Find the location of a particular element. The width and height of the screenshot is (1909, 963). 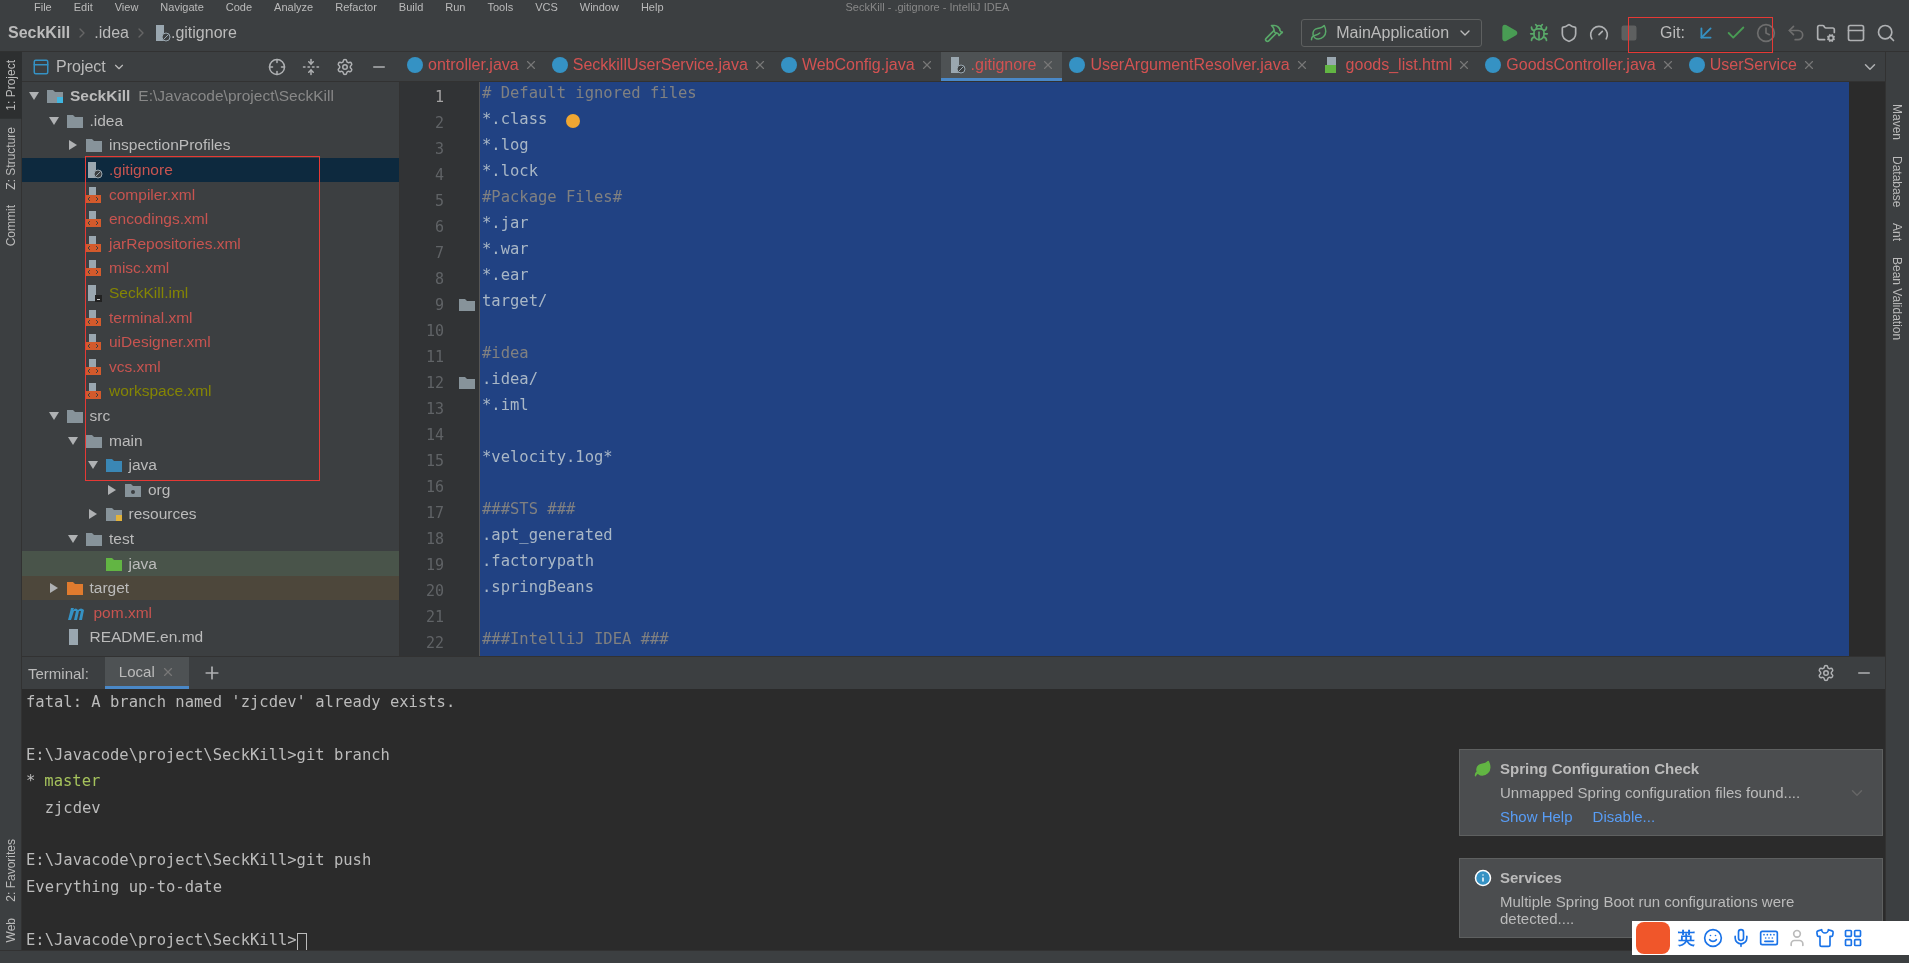

menu-item: Navigate is located at coordinates (182, 7).